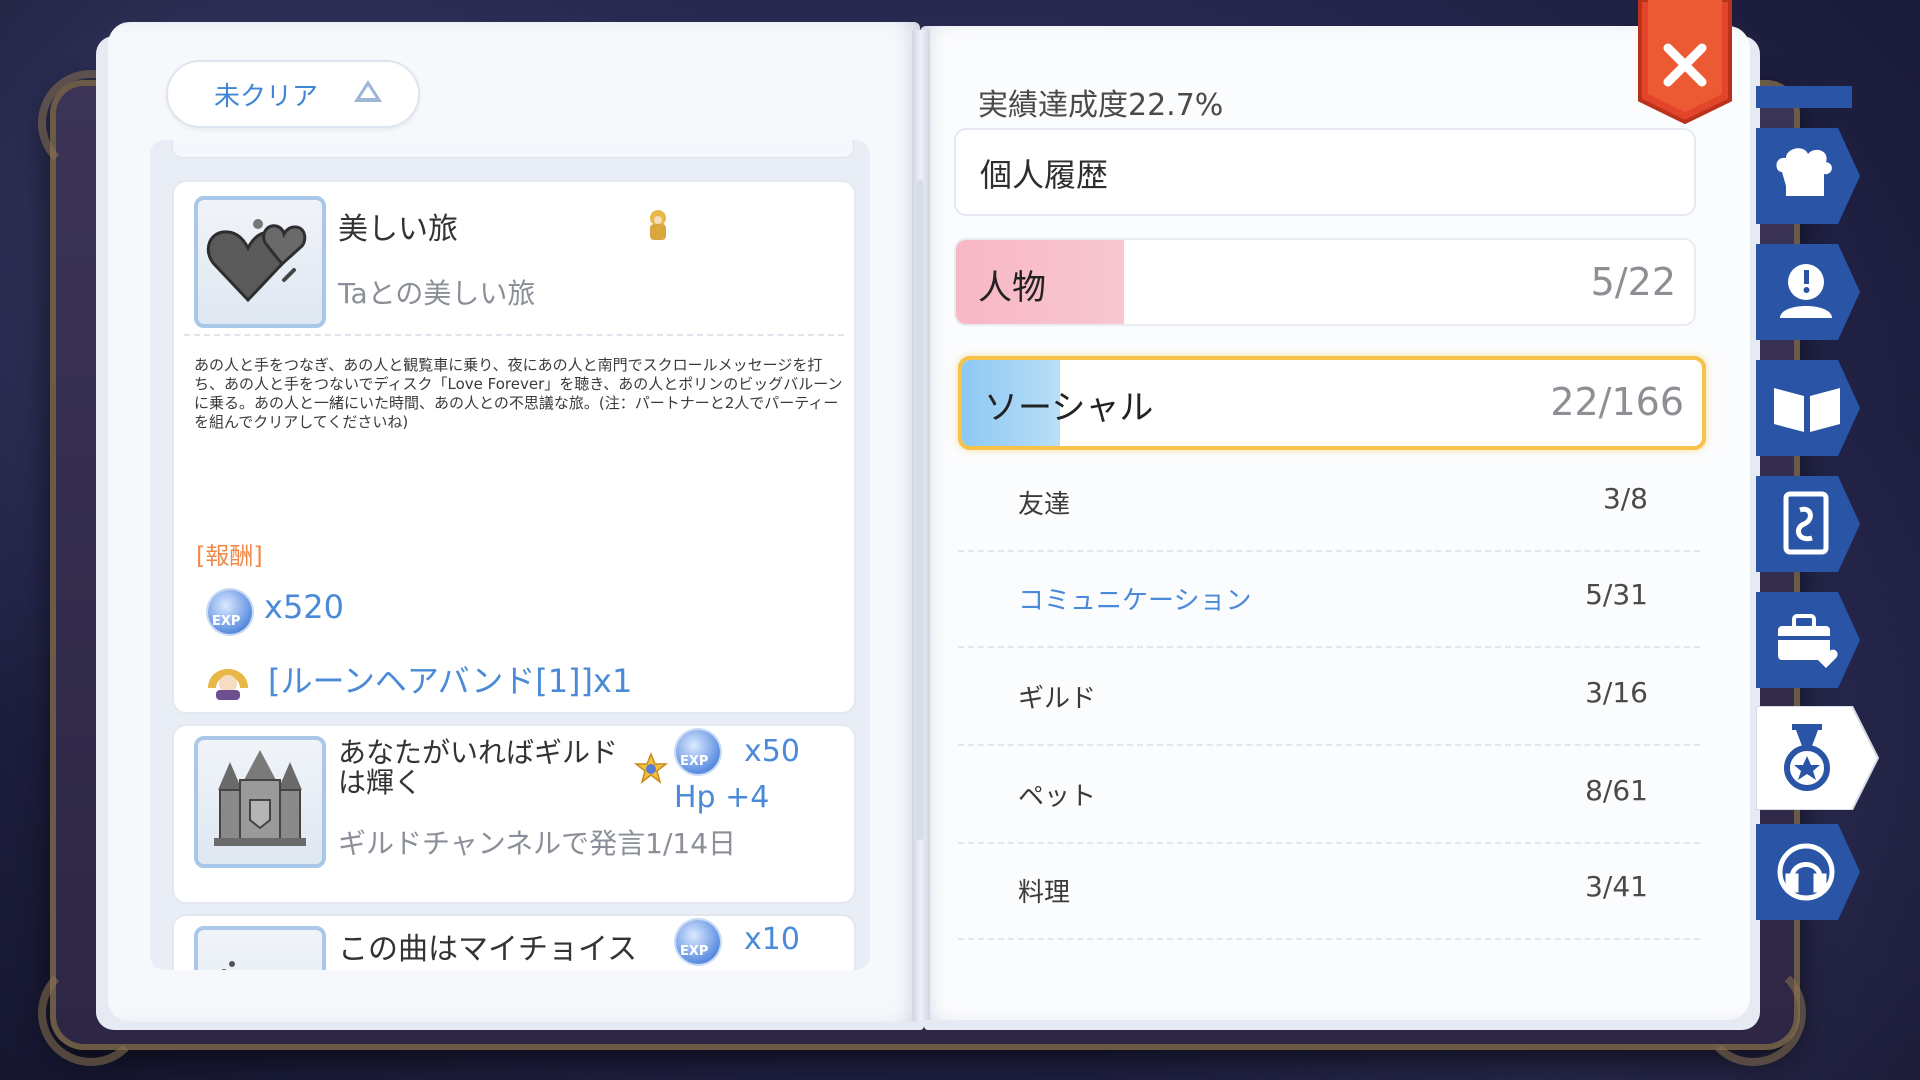  What do you see at coordinates (228, 965) in the screenshot?
I see `music-box-icon` at bounding box center [228, 965].